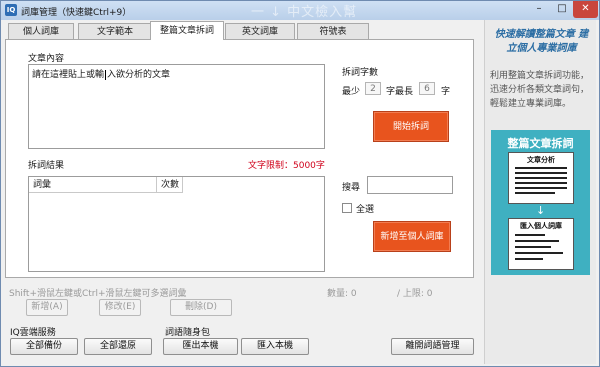 This screenshot has width=600, height=367. I want to click on select-all-label: 全選, so click(365, 210).